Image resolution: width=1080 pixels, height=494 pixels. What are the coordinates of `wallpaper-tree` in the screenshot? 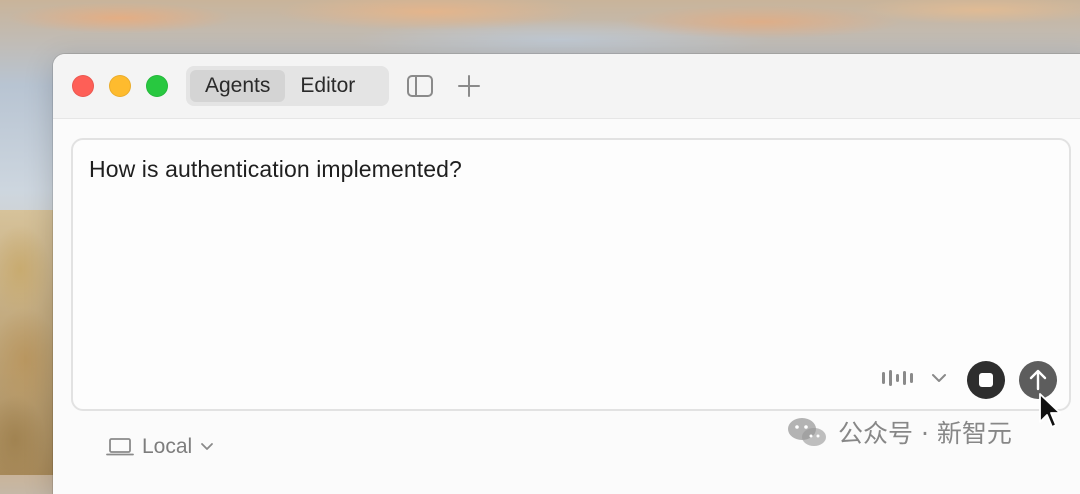 It's located at (28, 342).